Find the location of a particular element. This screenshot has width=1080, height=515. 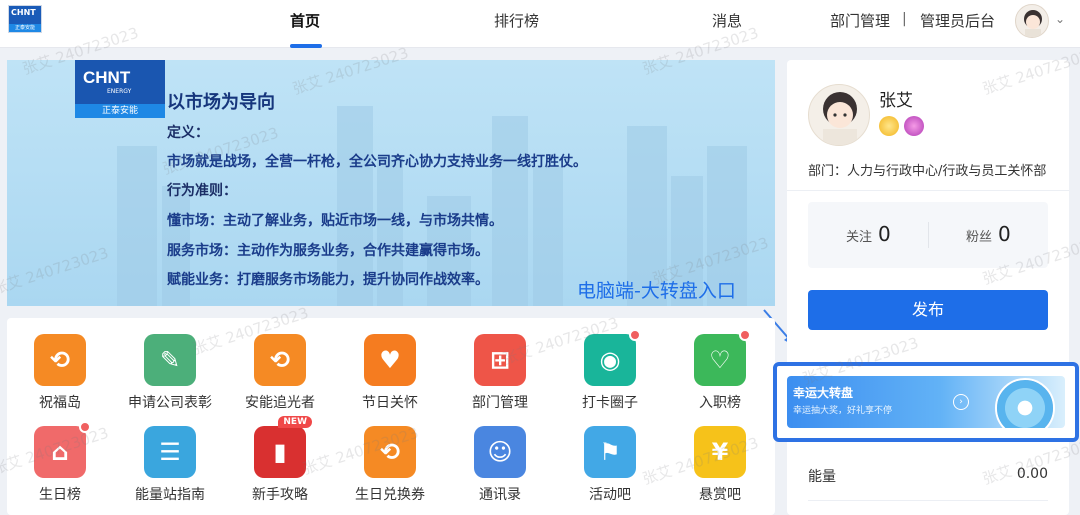

app-glyph: ⚑ is located at coordinates (610, 452).